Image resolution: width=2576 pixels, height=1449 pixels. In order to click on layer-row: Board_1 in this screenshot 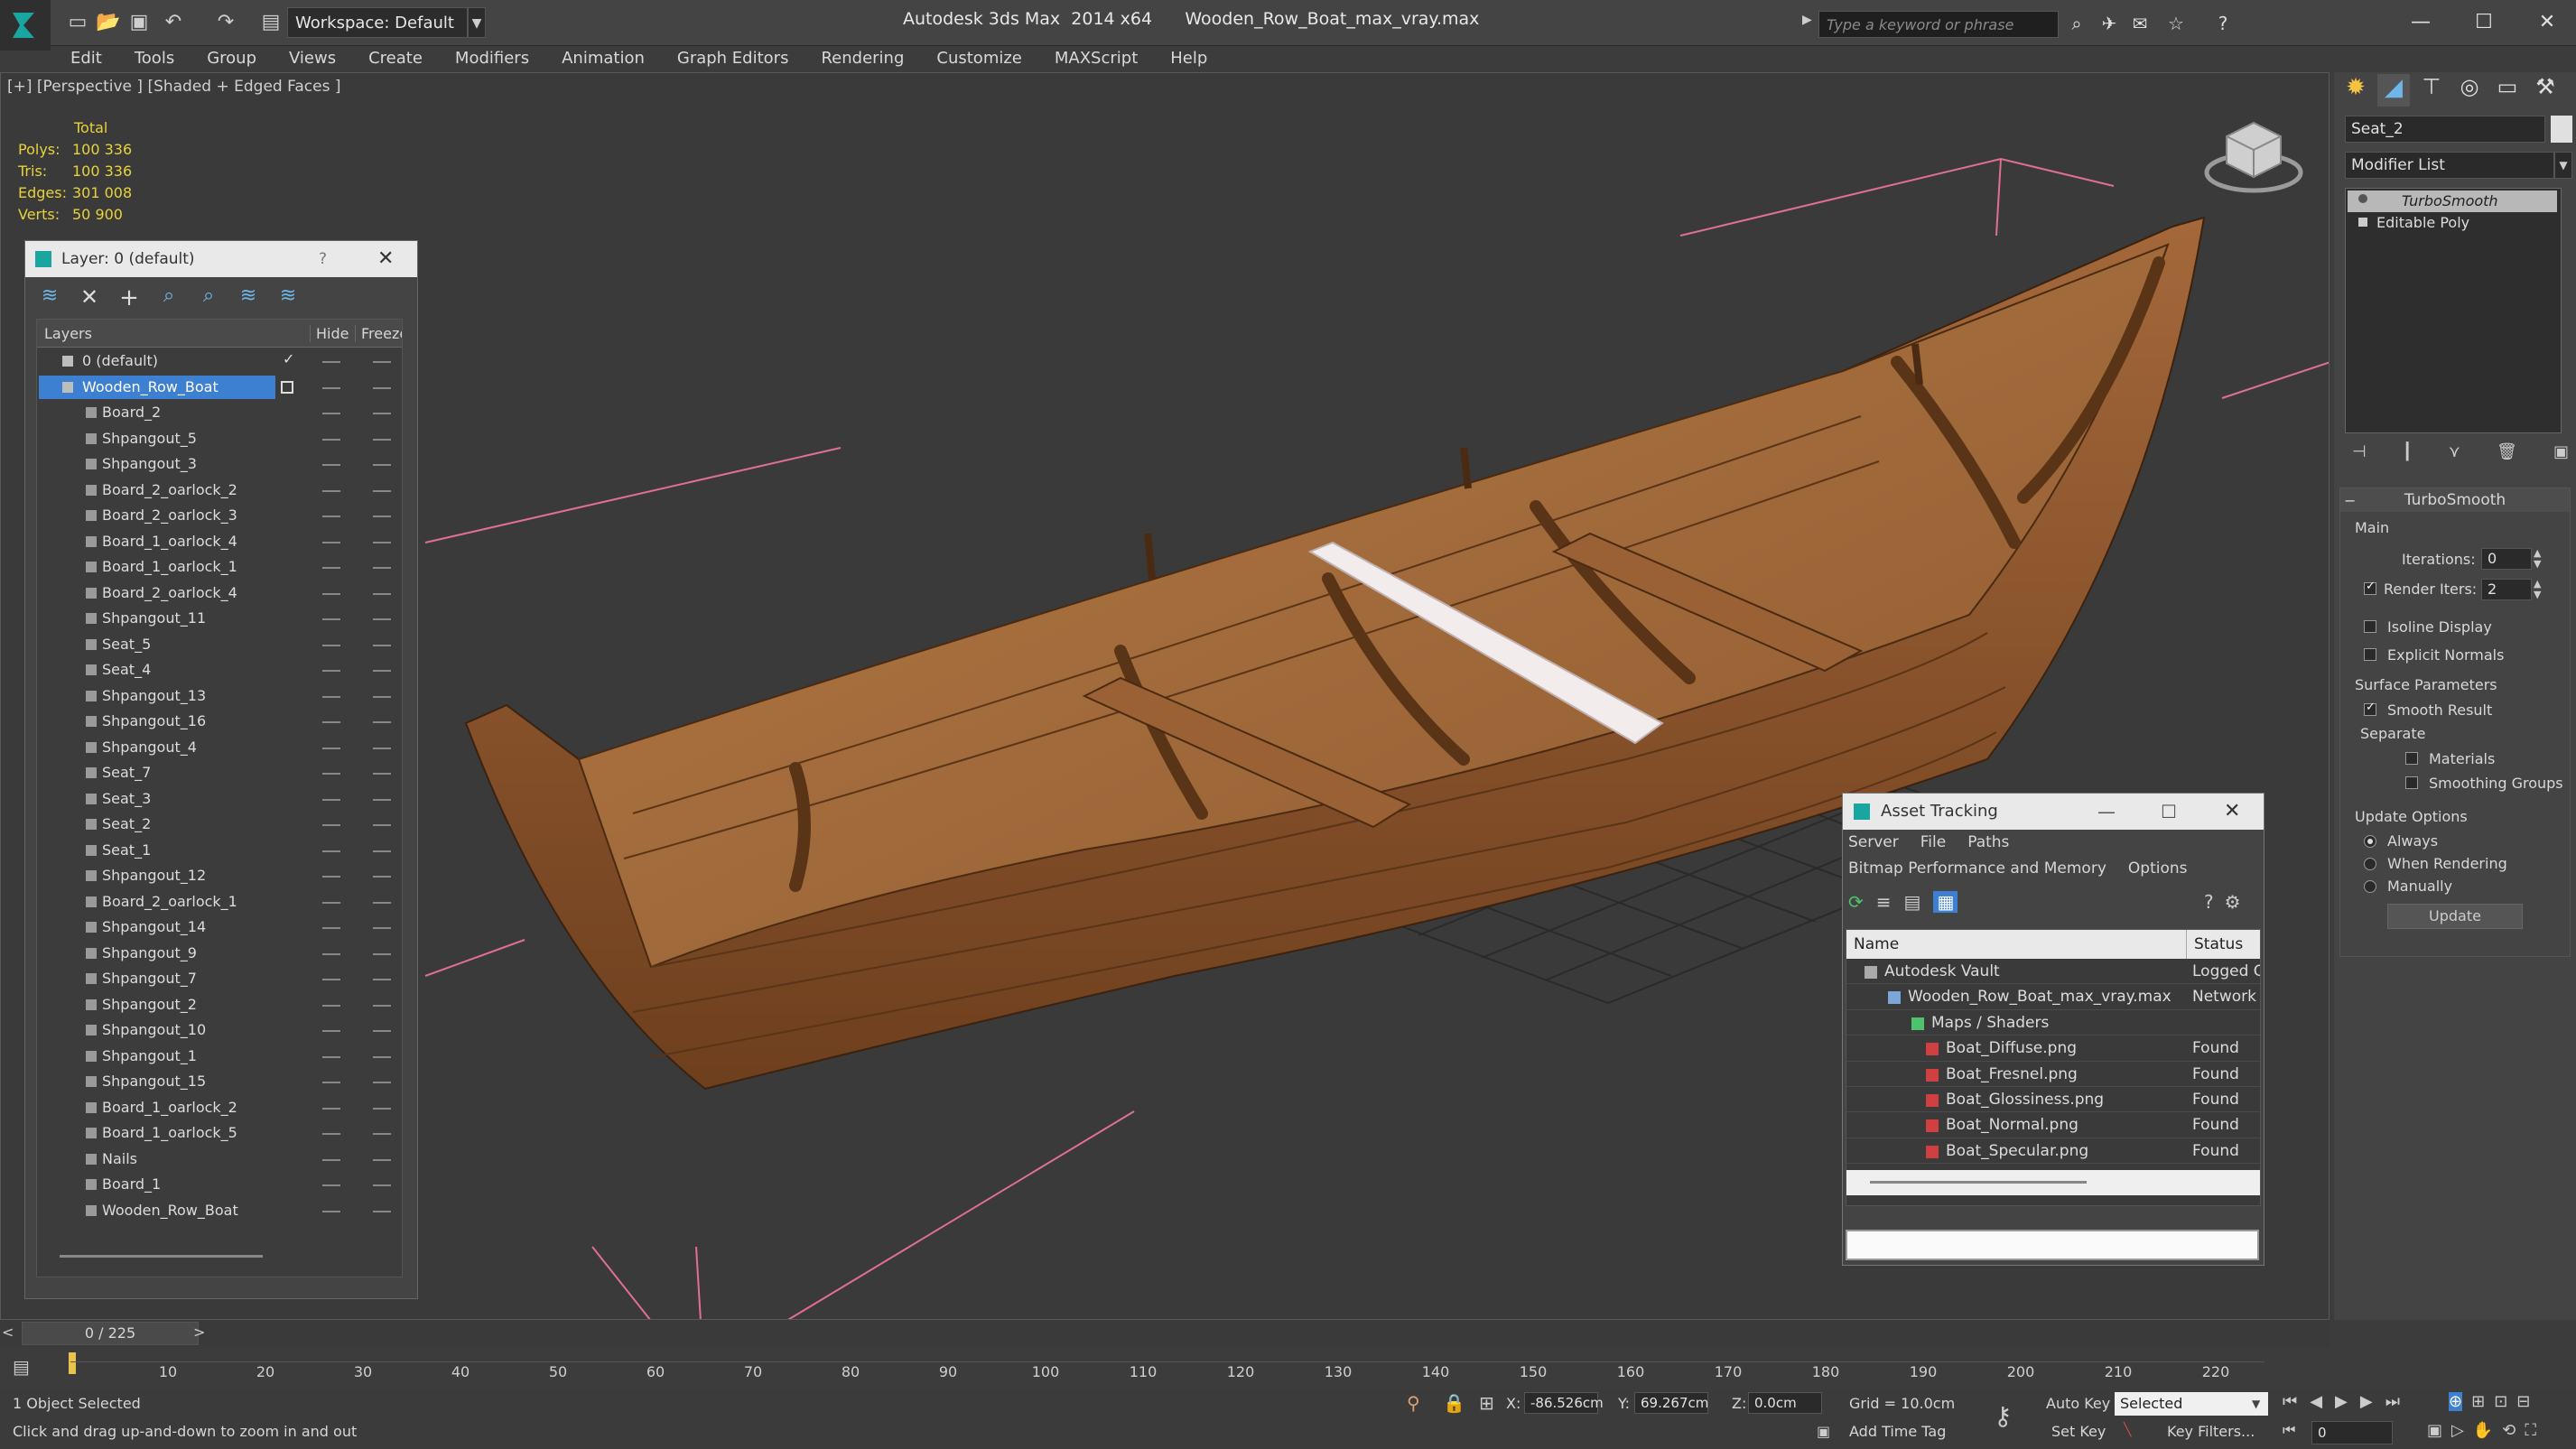, I will do `click(219, 1185)`.